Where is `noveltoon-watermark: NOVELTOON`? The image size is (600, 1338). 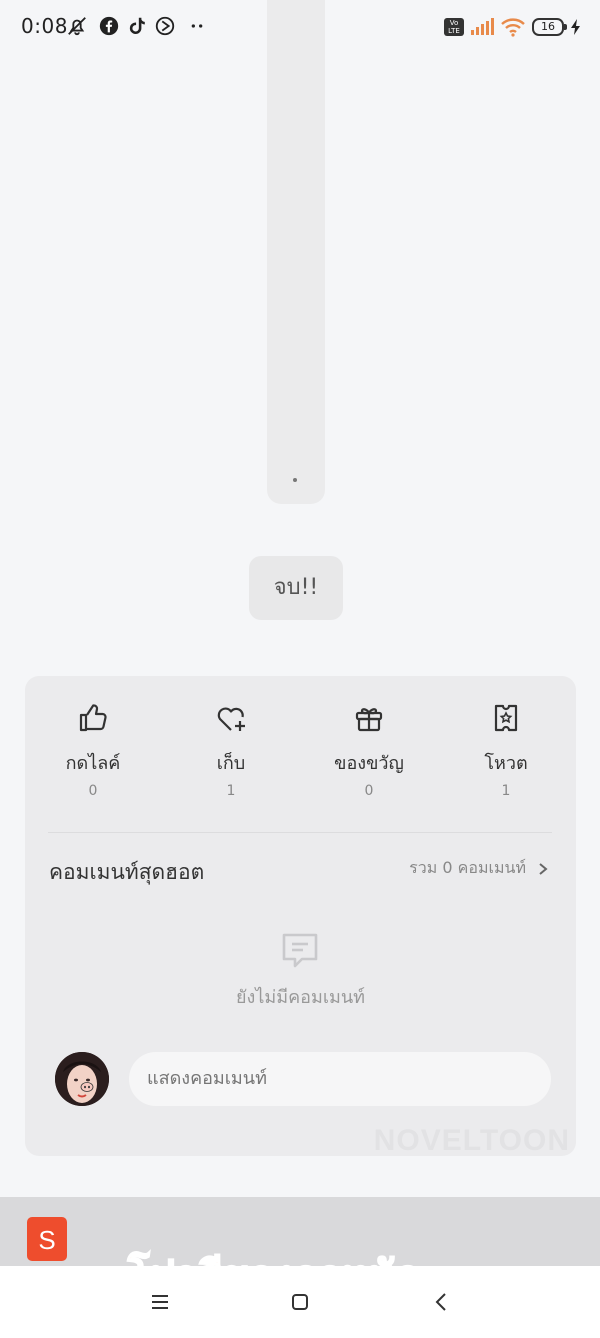 noveltoon-watermark: NOVELTOON is located at coordinates (471, 1140).